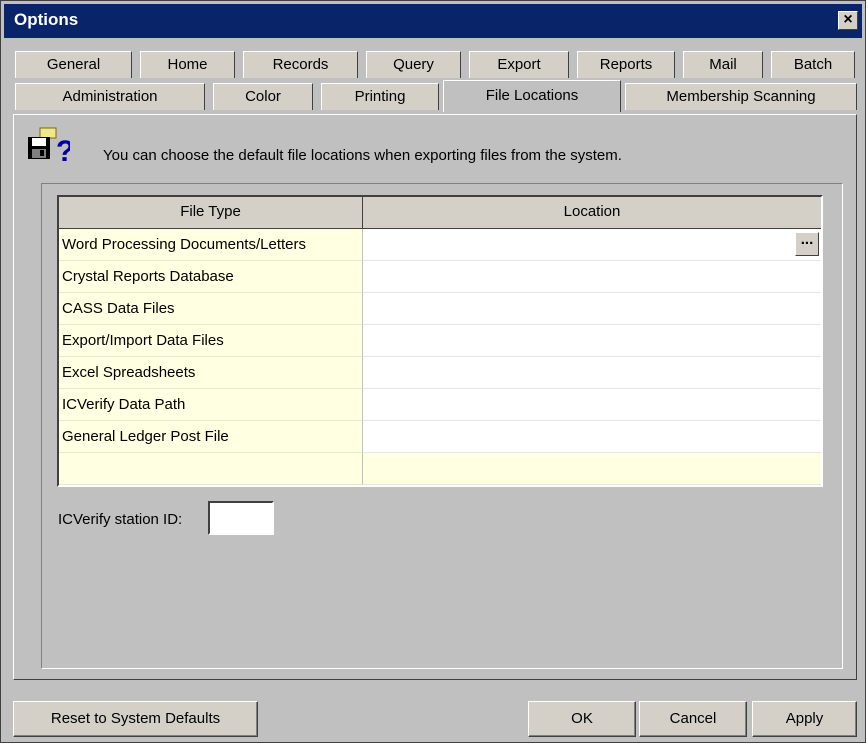 Image resolution: width=868 pixels, height=745 pixels. I want to click on file-type-cell: Export/Import Data Files, so click(211, 341).